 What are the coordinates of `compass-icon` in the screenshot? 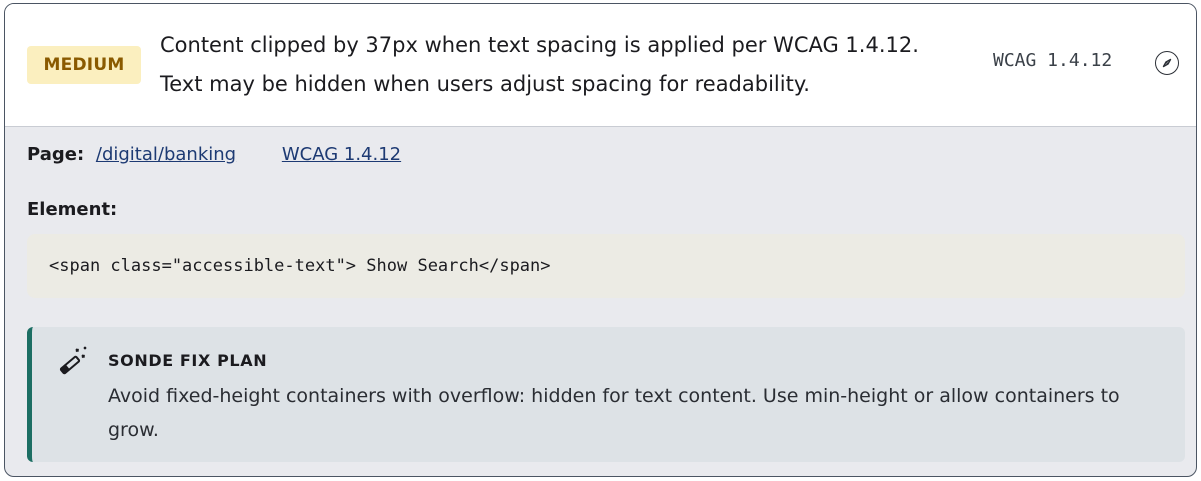 It's located at (1167, 63).